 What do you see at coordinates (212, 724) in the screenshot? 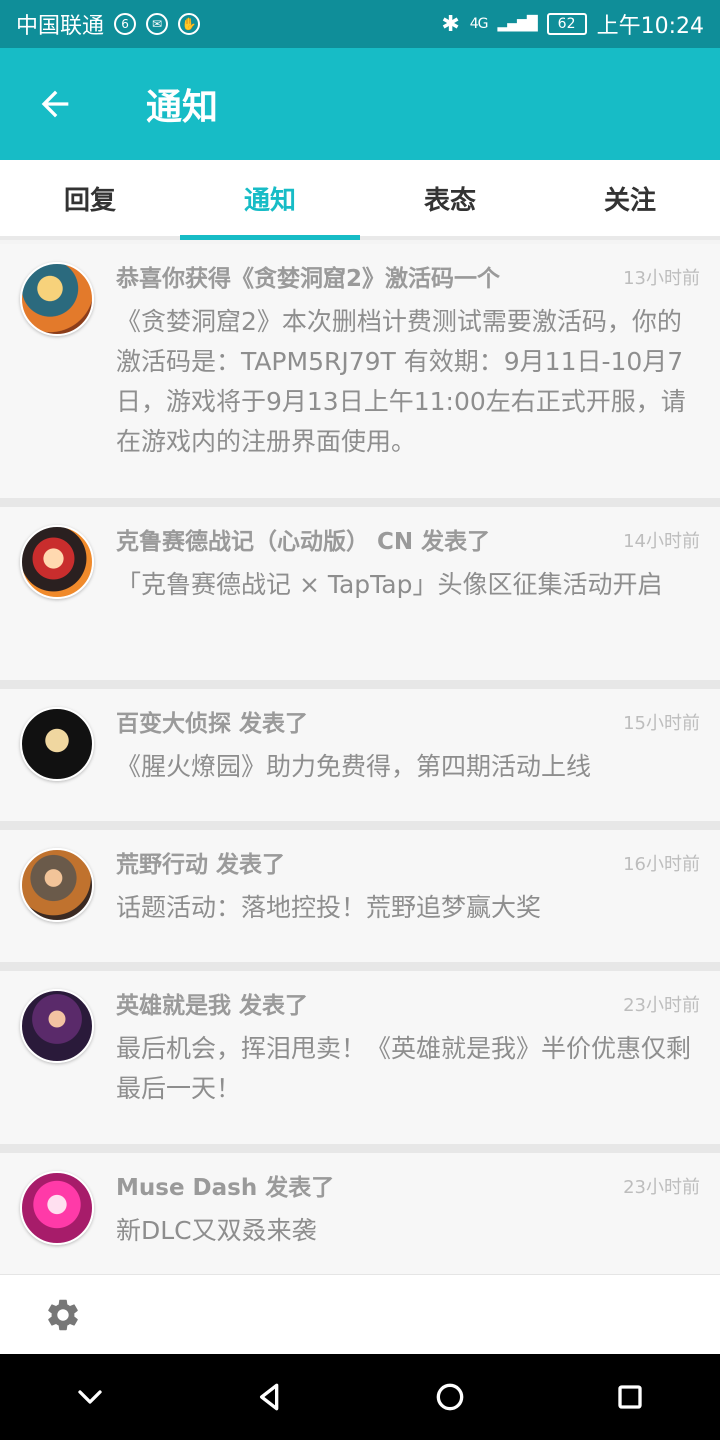
I see `notification-title: 百变大侦探 发表了` at bounding box center [212, 724].